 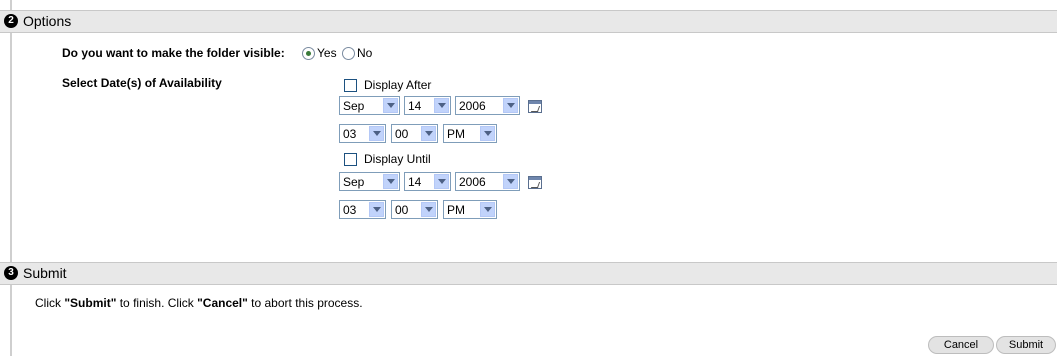 I want to click on after-hour-select: 03, so click(x=362, y=133).